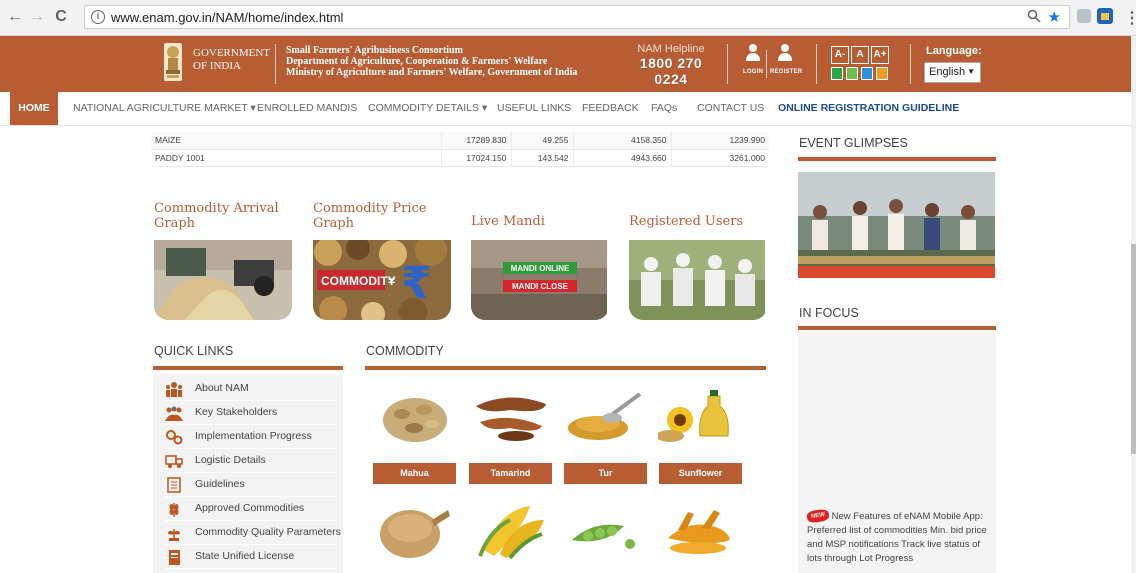 The width and height of the screenshot is (1136, 573). Describe the element at coordinates (227, 17) in the screenshot. I see `url-text: www.enam.gov.in/NAM/home/index.html` at that location.